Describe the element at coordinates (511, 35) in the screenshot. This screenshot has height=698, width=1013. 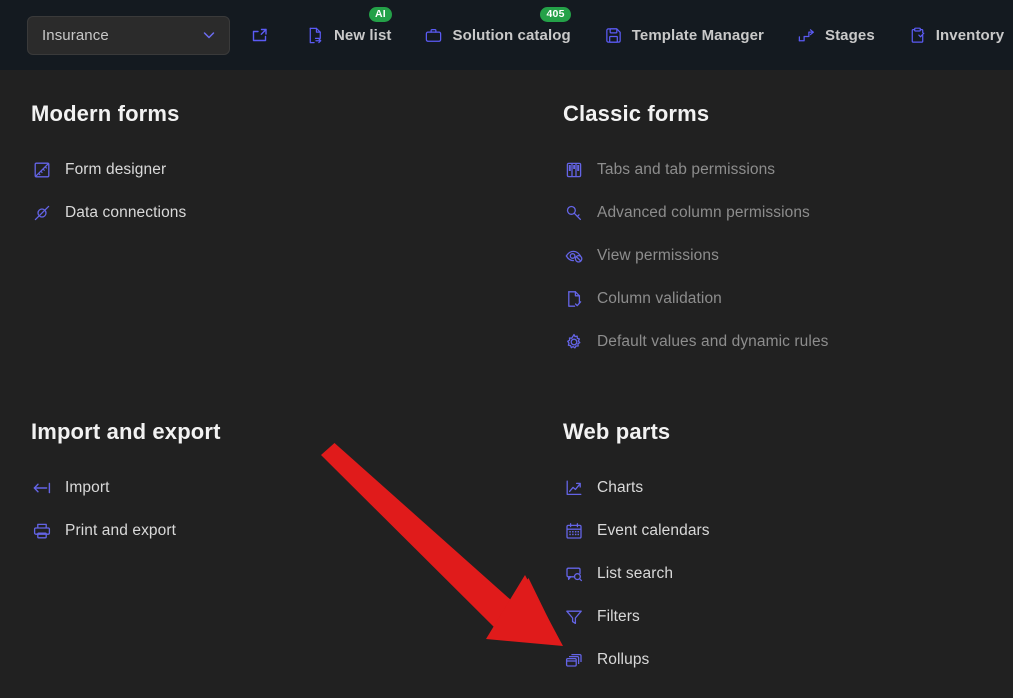
I see `toolbar-item-label: Solution catalog` at that location.